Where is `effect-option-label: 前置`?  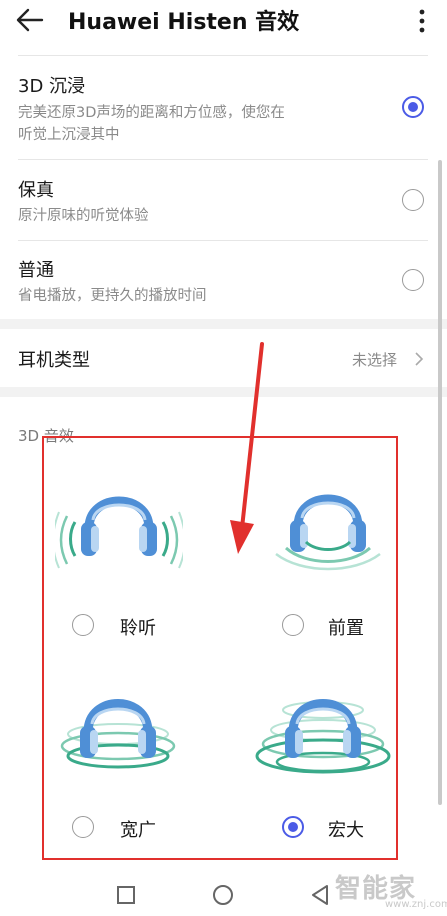 effect-option-label: 前置 is located at coordinates (346, 628).